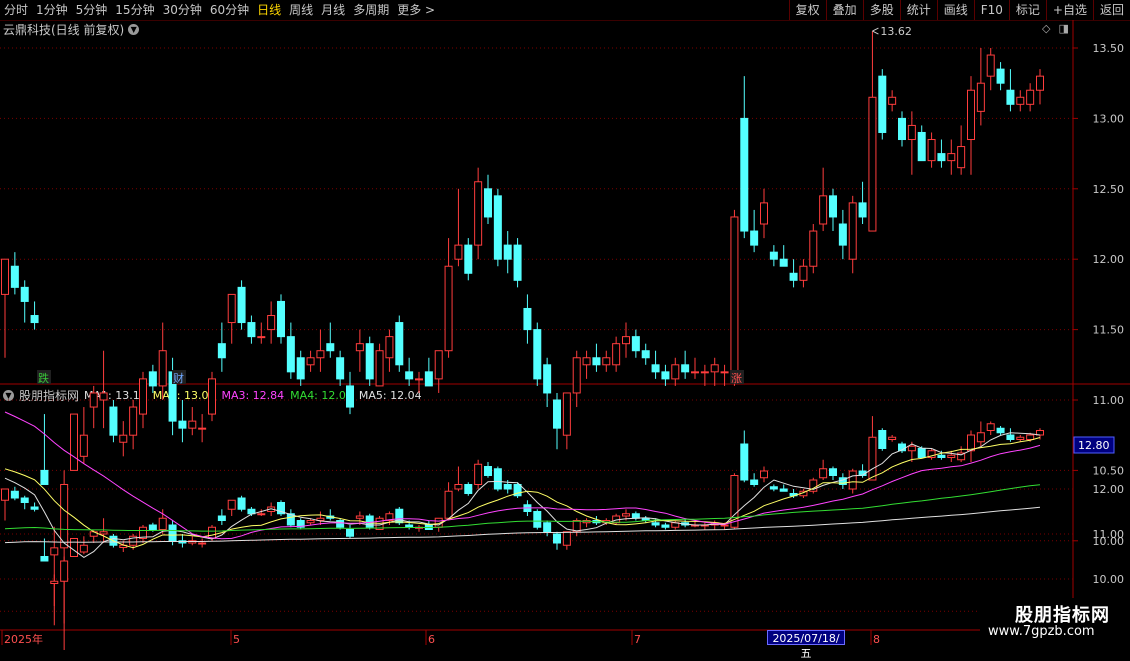 The height and width of the screenshot is (661, 1130). I want to click on indicator-tick-label: 12.00, so click(1109, 489).